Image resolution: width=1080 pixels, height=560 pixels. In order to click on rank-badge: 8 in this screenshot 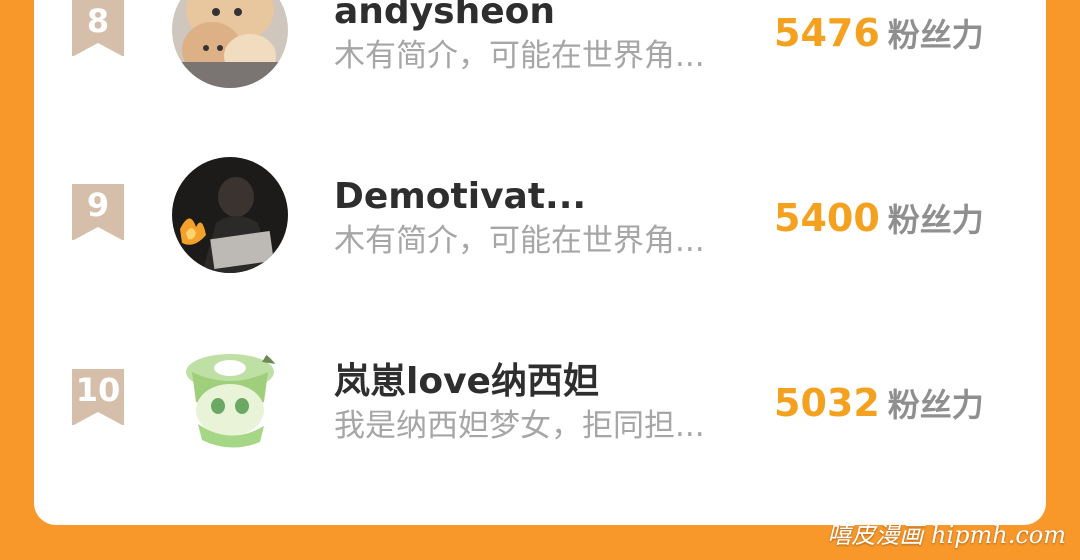, I will do `click(98, 28)`.